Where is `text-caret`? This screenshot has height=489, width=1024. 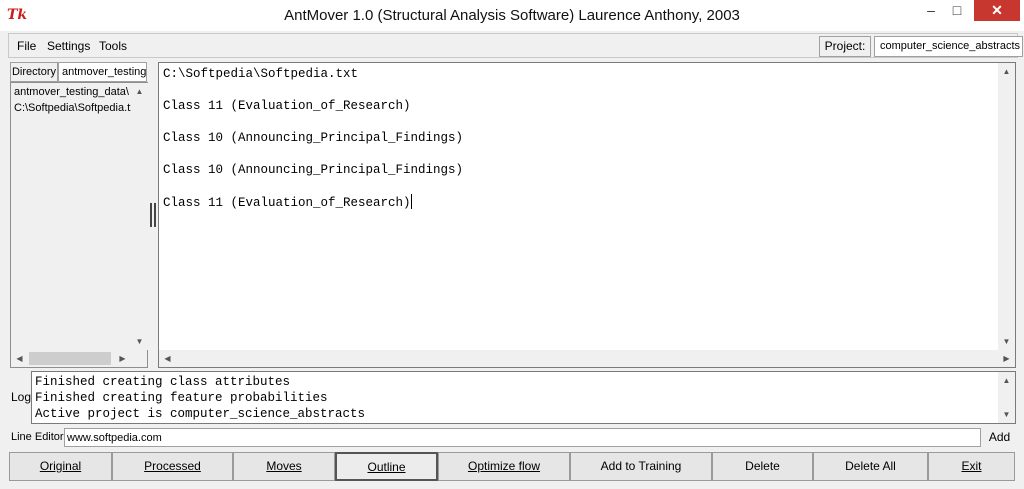
text-caret is located at coordinates (411, 201).